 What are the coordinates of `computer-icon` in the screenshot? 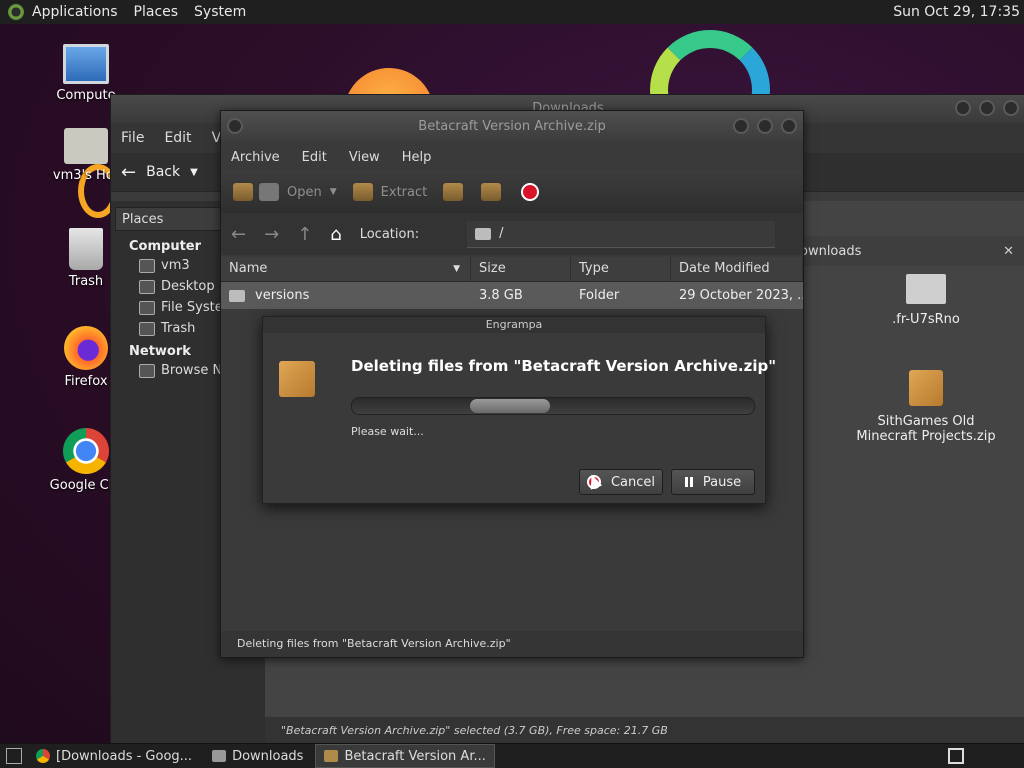 It's located at (86, 64).